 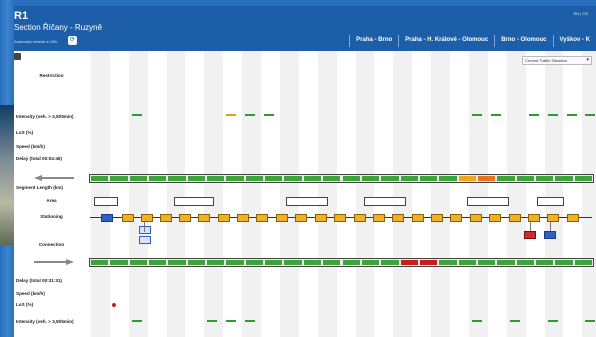 What do you see at coordinates (523, 41) in the screenshot?
I see `nav-item-brno-olomouc: Brno - Olomouc` at bounding box center [523, 41].